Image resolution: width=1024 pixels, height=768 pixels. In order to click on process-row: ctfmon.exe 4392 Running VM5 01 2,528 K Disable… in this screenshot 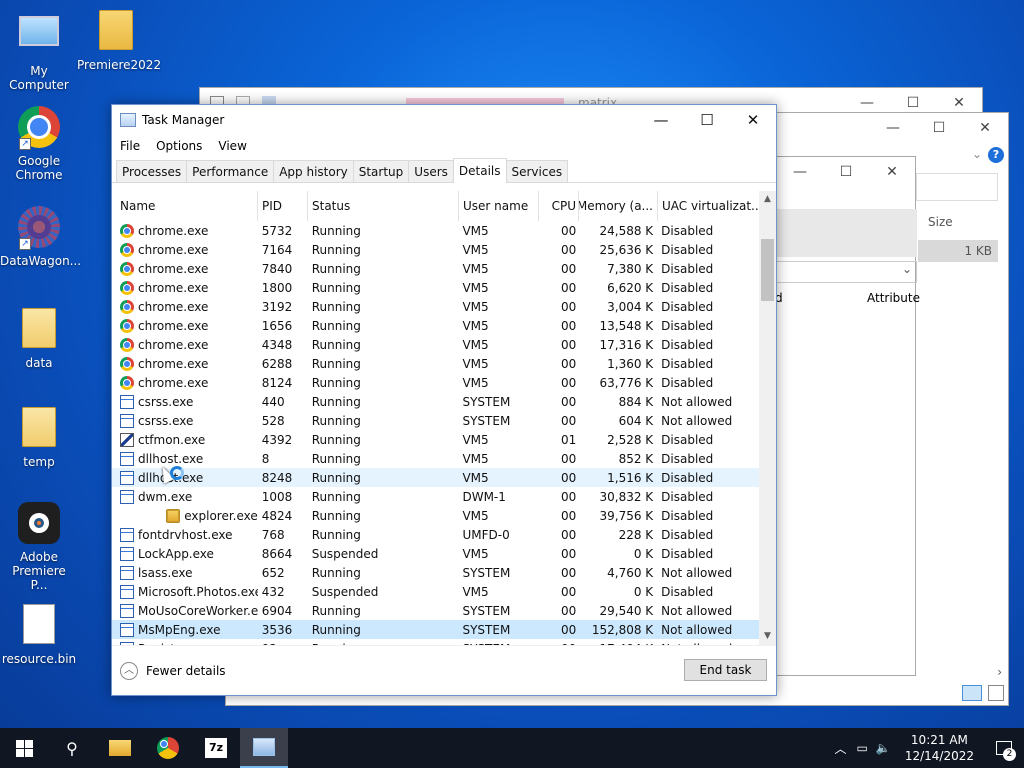, I will do `click(435, 439)`.